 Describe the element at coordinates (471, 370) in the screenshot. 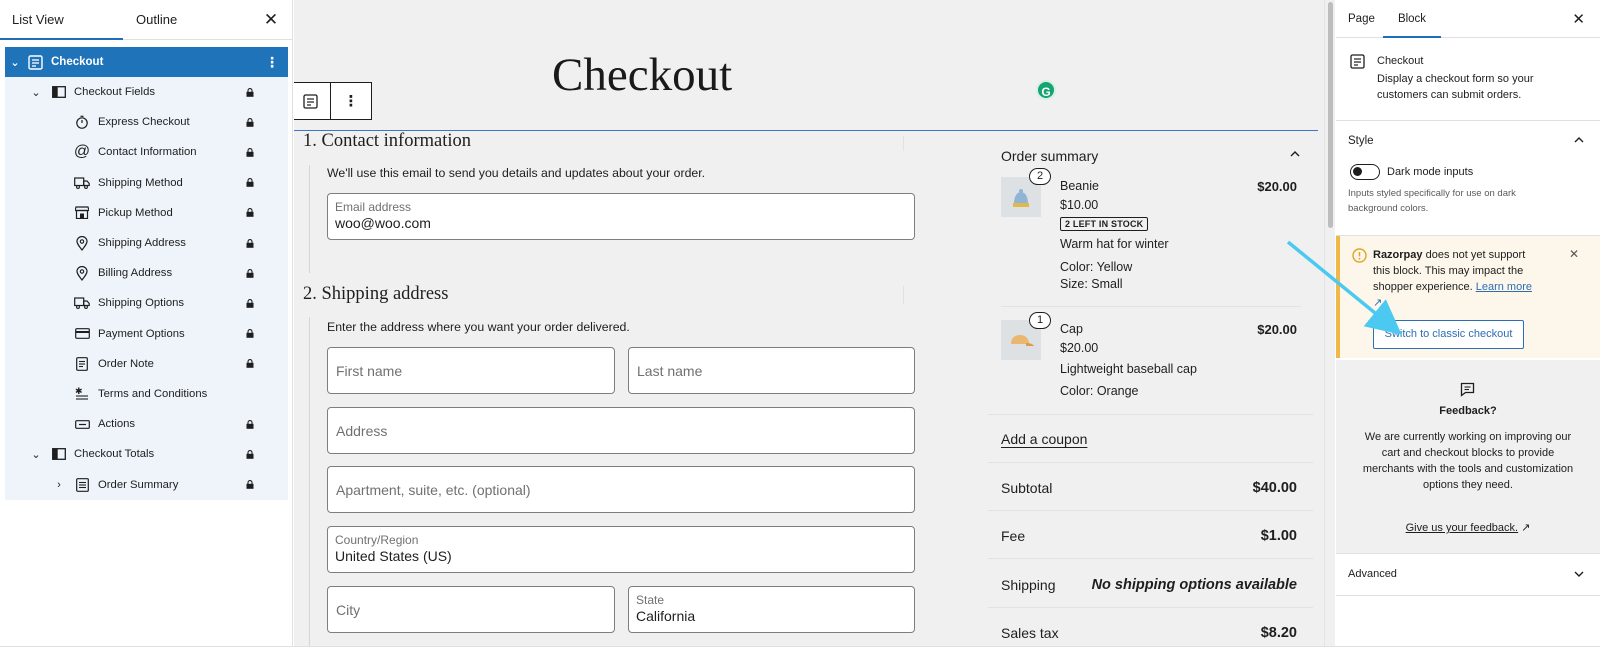

I see `first-name-field: First name` at that location.